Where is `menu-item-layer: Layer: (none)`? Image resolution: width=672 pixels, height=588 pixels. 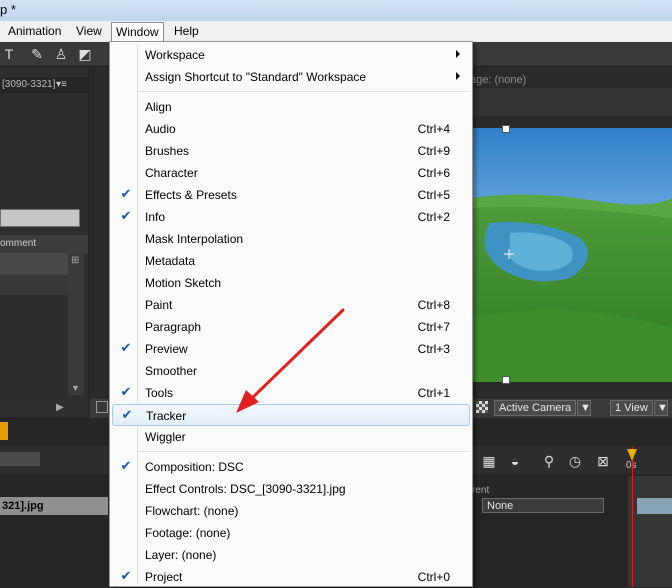
menu-item-layer: Layer: (none) is located at coordinates (291, 555).